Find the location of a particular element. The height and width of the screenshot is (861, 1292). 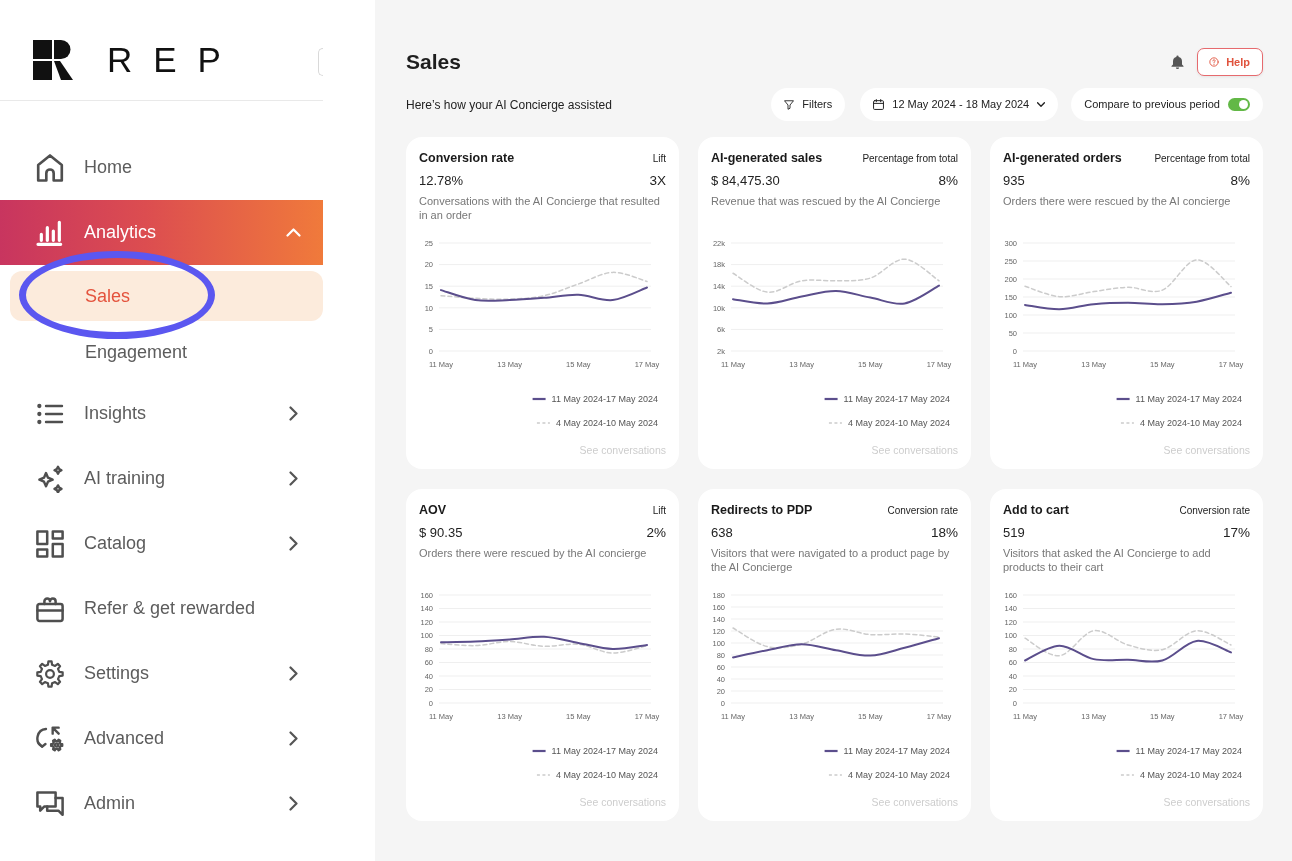

card-title: AOV is located at coordinates (433, 510).